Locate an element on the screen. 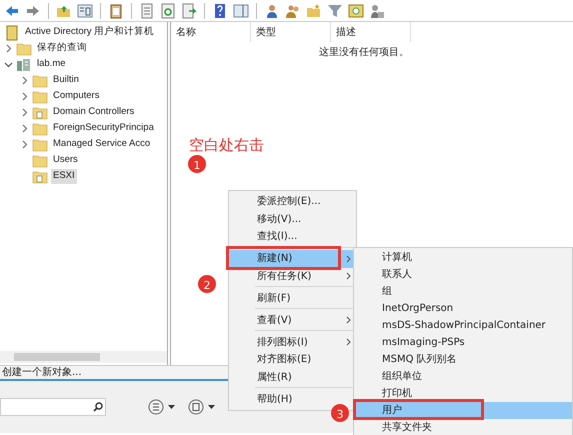 The width and height of the screenshot is (573, 435). empty-message: 这里没有任何项目。 is located at coordinates (364, 52).